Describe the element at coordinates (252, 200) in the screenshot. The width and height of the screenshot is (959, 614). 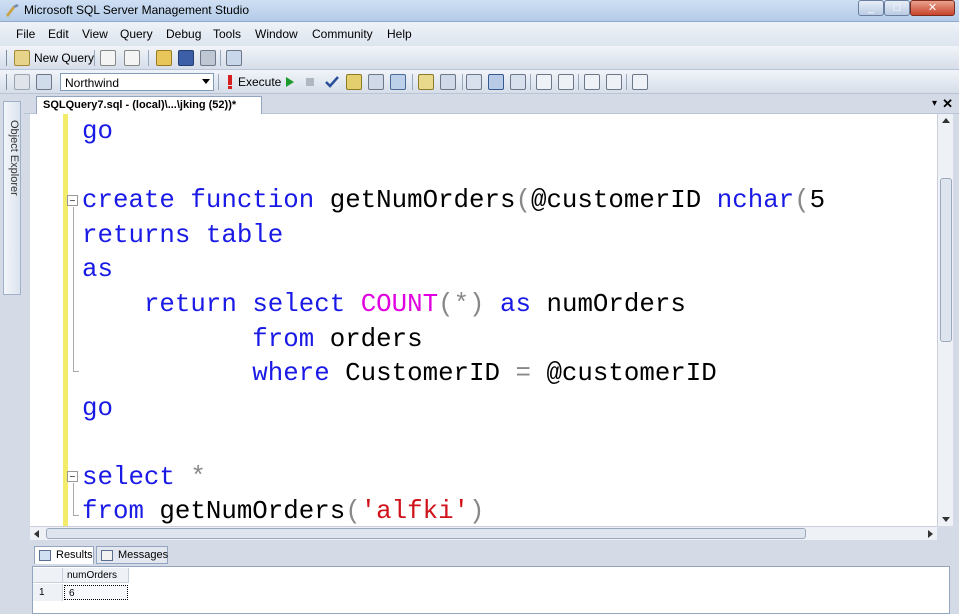
I see `code-token: function` at that location.